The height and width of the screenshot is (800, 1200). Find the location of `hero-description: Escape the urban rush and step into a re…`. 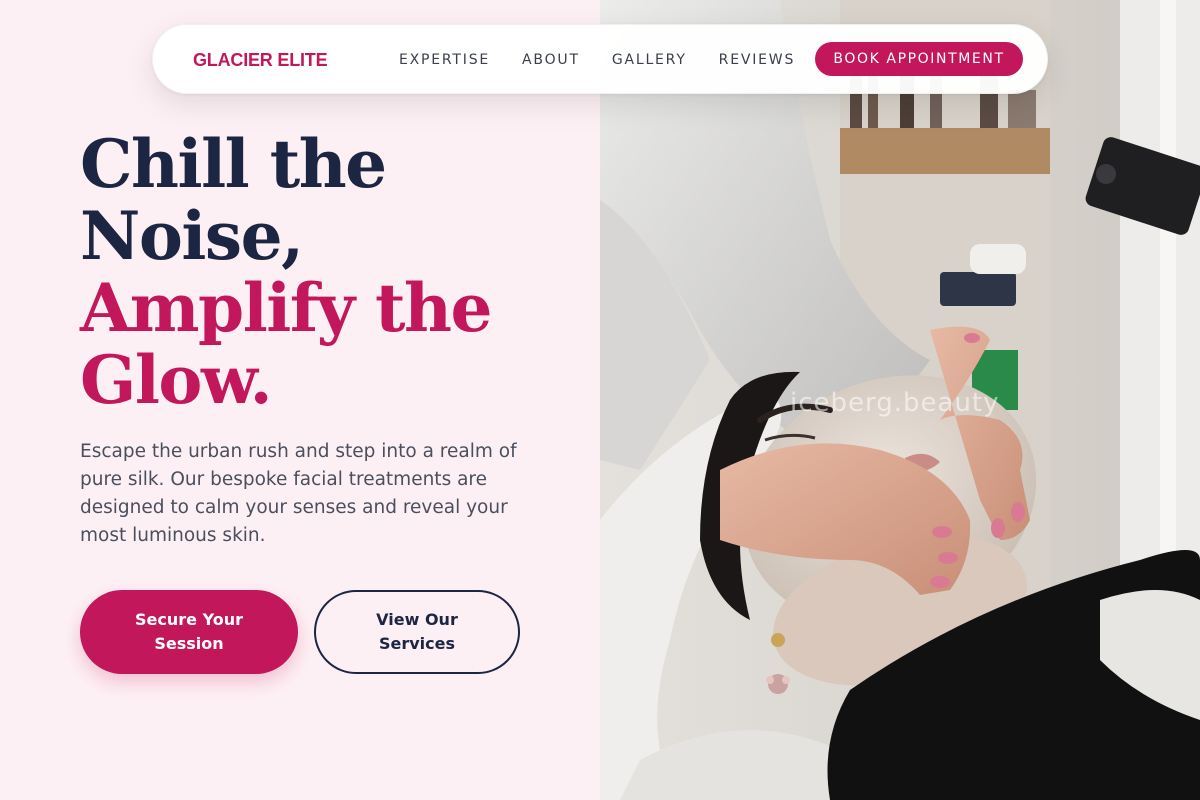

hero-description: Escape the urban rush and step into a re… is located at coordinates (298, 493).